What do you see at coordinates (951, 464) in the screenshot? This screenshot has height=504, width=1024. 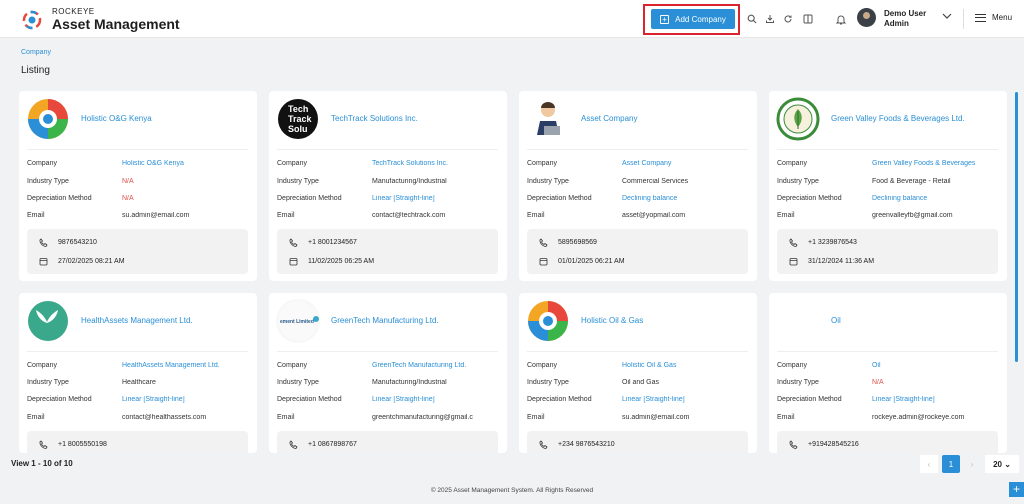 I see `current-page-button: 1` at bounding box center [951, 464].